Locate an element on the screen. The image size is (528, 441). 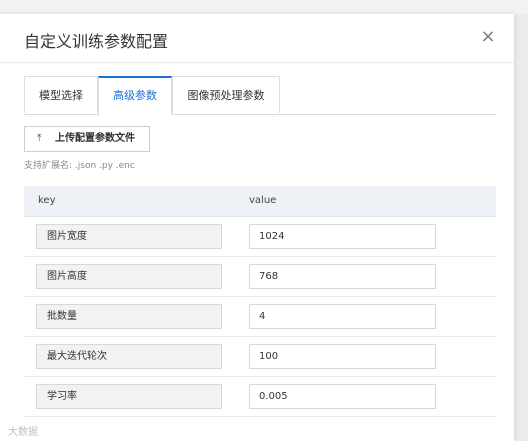
file-extension-hint: 支持扩展名: .json .py .enc is located at coordinates (79, 166).